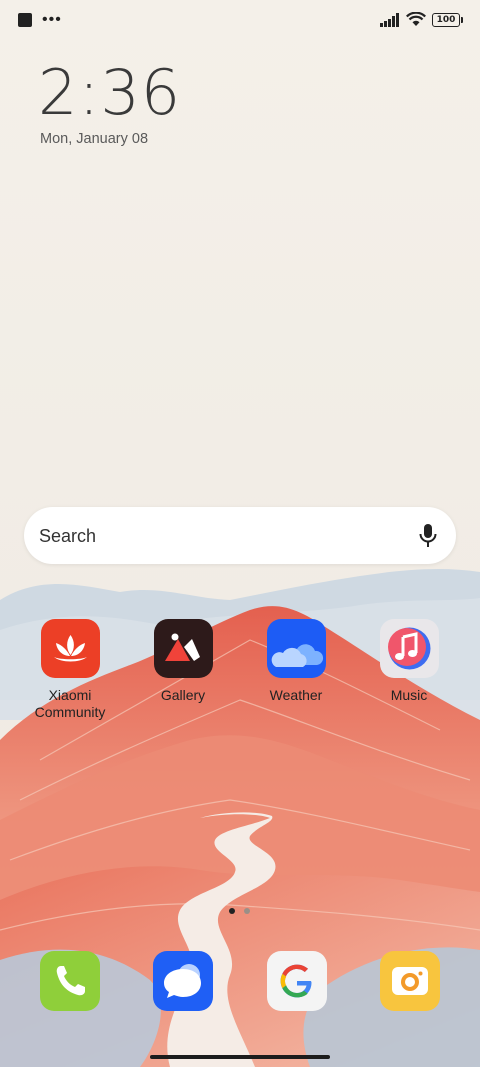  Describe the element at coordinates (25, 20) in the screenshot. I see `notification-square-icon` at that location.